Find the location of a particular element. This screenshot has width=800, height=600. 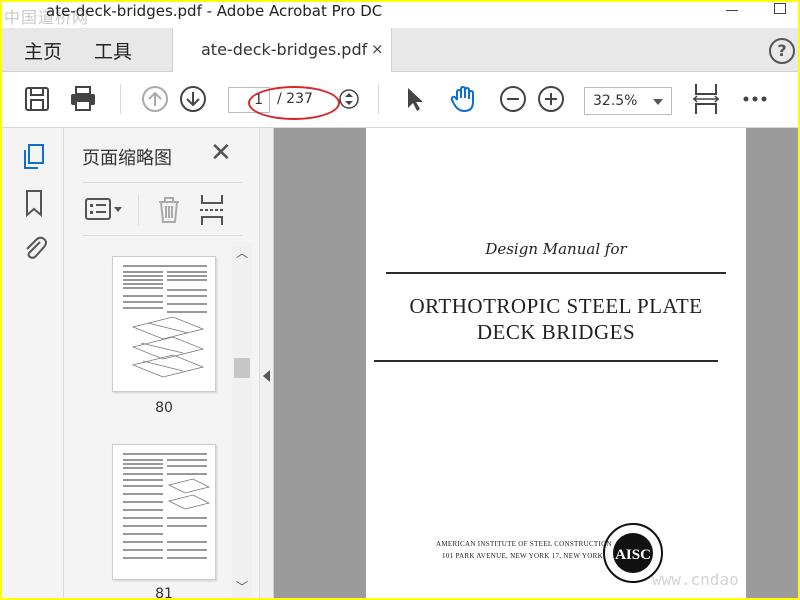

toolbar: 1 / 237 32.5% is located at coordinates (400, 100).